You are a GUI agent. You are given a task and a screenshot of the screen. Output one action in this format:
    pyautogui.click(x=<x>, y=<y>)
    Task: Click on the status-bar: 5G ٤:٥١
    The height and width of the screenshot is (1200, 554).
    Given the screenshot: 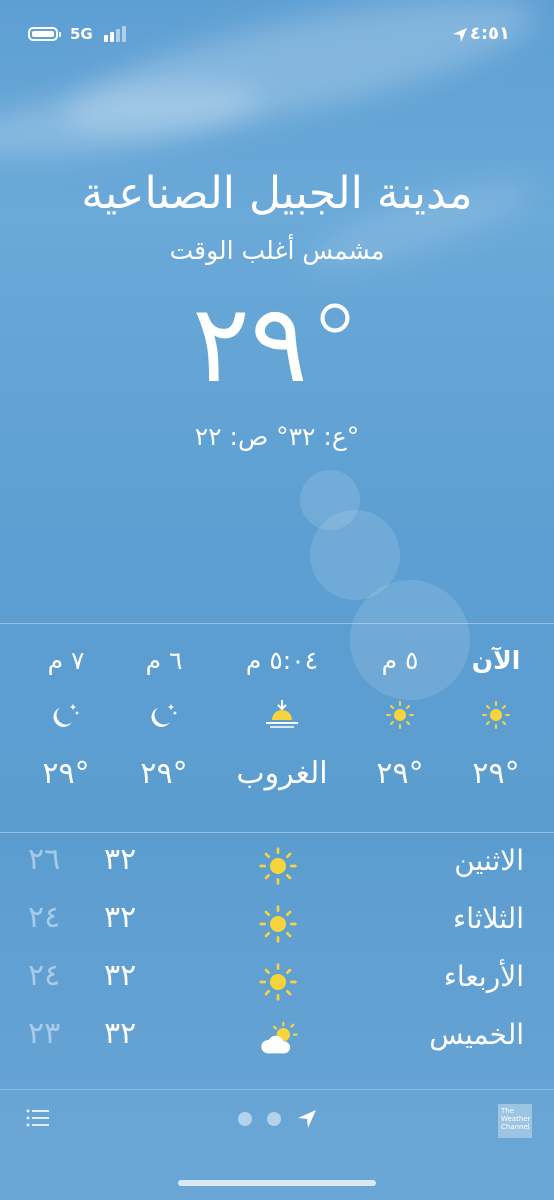 What is the action you would take?
    pyautogui.click(x=277, y=36)
    